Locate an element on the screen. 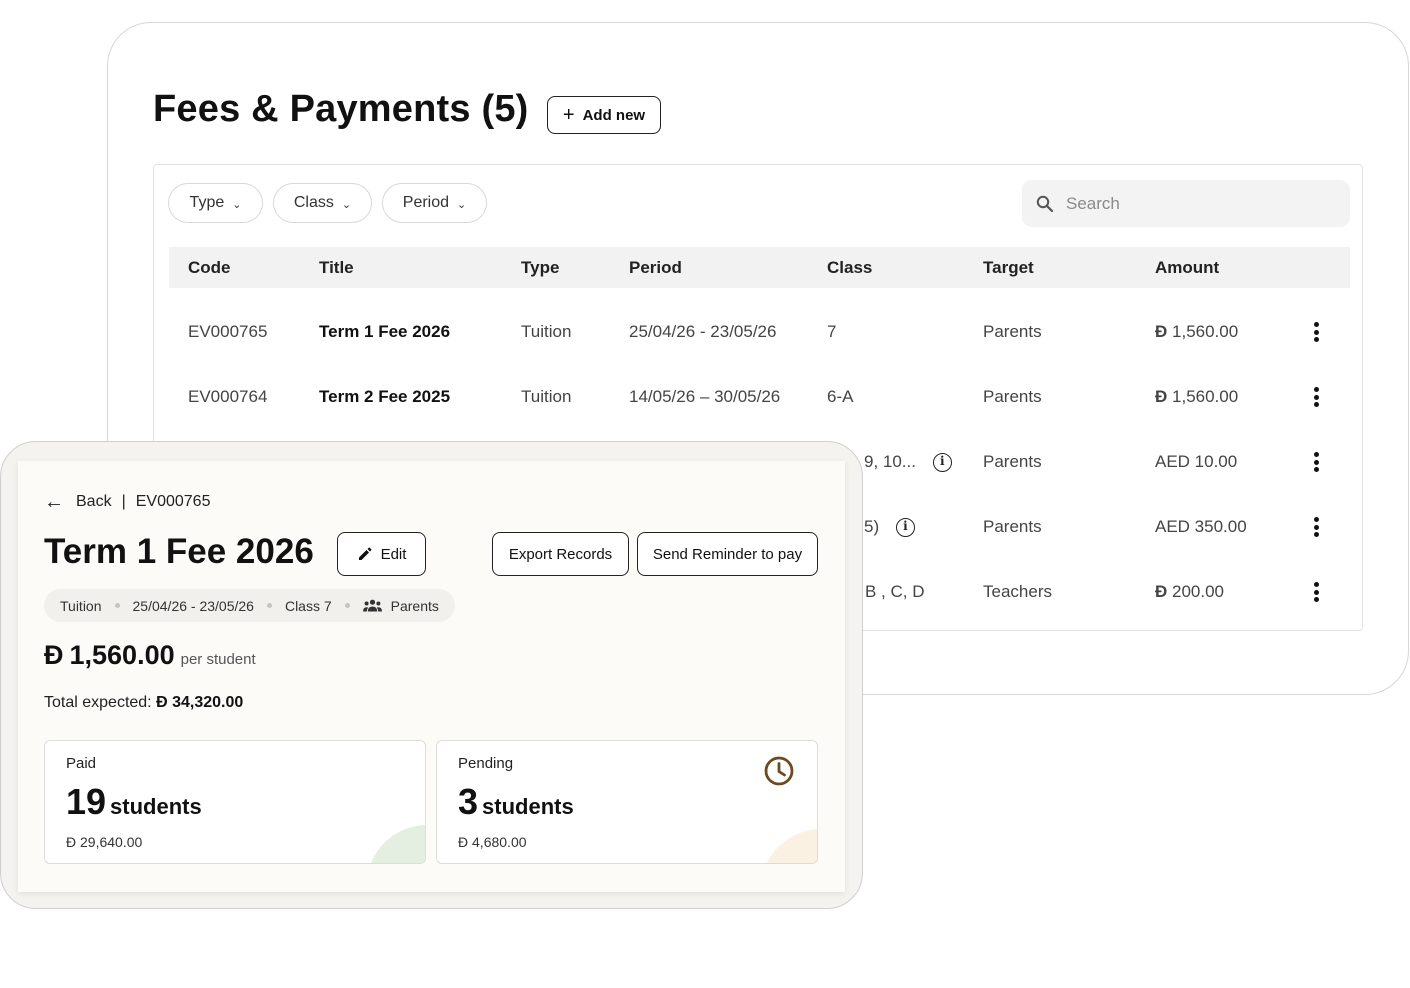 The image size is (1410, 988). row-class: B , C, D is located at coordinates (895, 591).